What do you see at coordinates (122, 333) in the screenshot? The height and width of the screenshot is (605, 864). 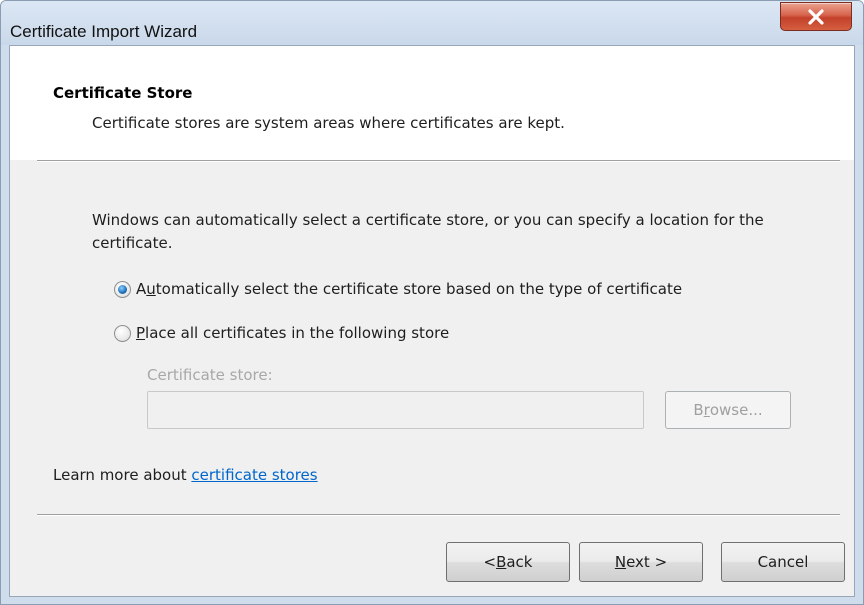 I see `place-in-store-radio` at bounding box center [122, 333].